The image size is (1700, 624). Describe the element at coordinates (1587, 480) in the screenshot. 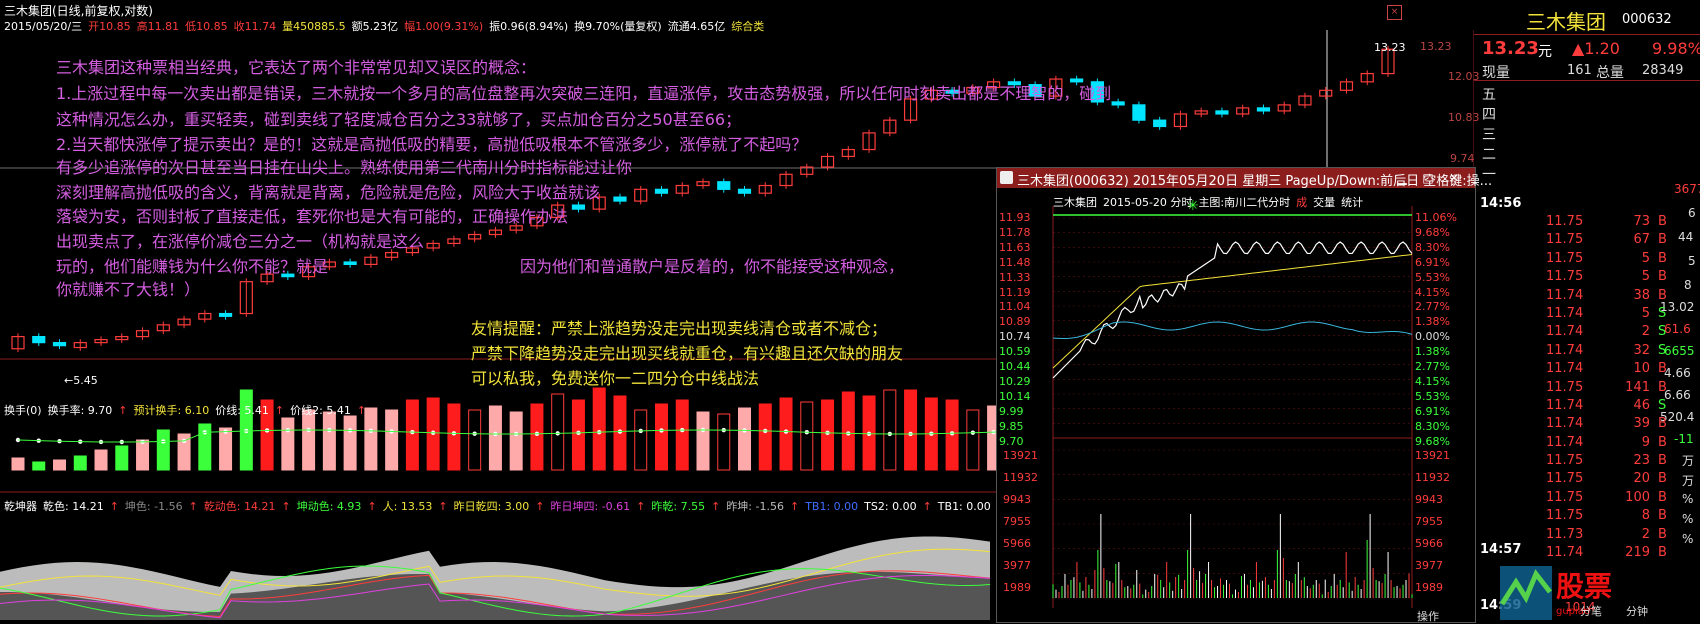

I see `trade-row: 11.75 20 B` at that location.